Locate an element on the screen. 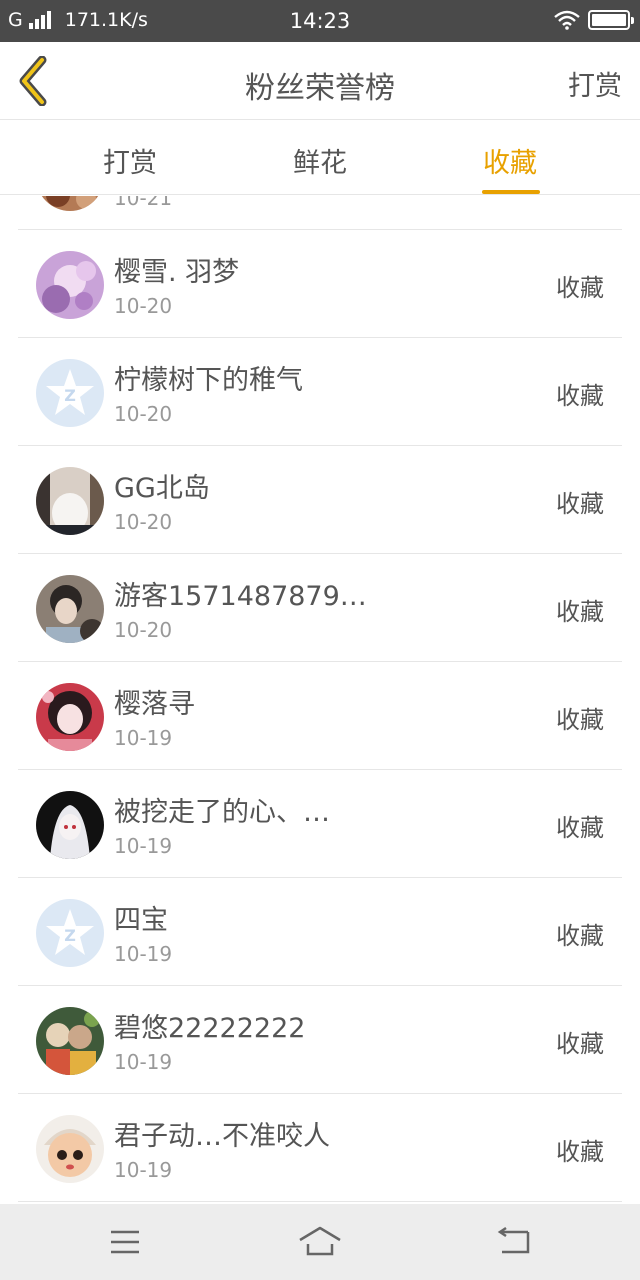 This screenshot has width=640, height=1280. list-item: 君子动…不准咬人 10-19 收藏 is located at coordinates (320, 1148).